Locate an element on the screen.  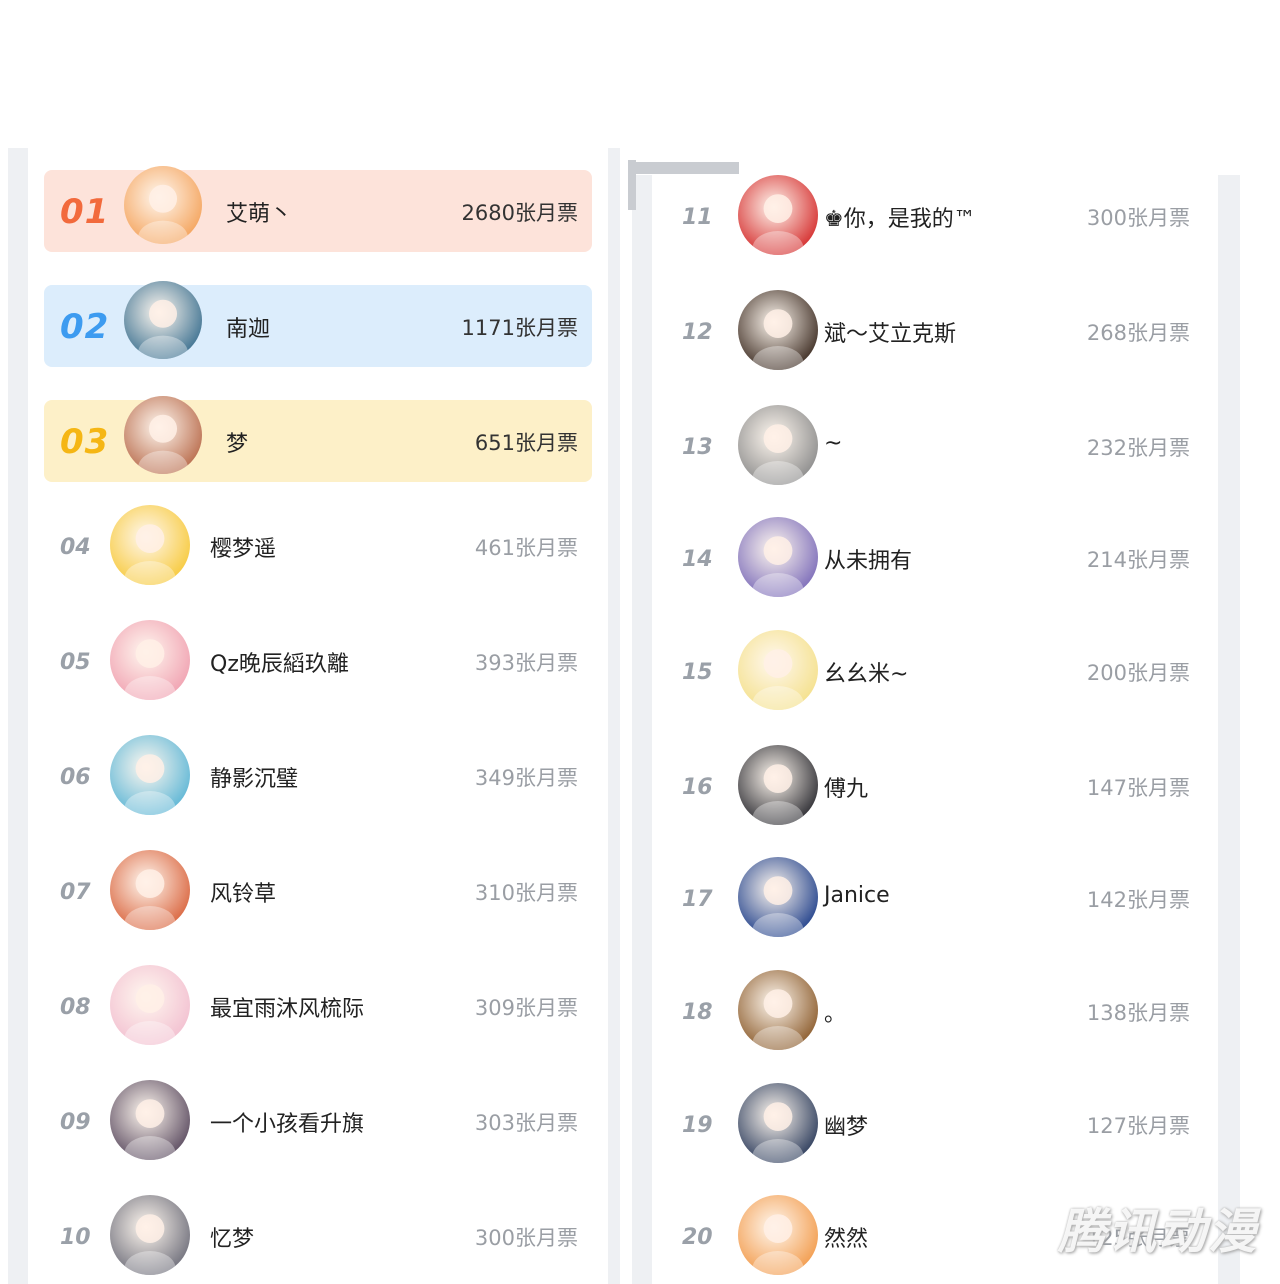
user-name: 傅九 is located at coordinates (846, 789).